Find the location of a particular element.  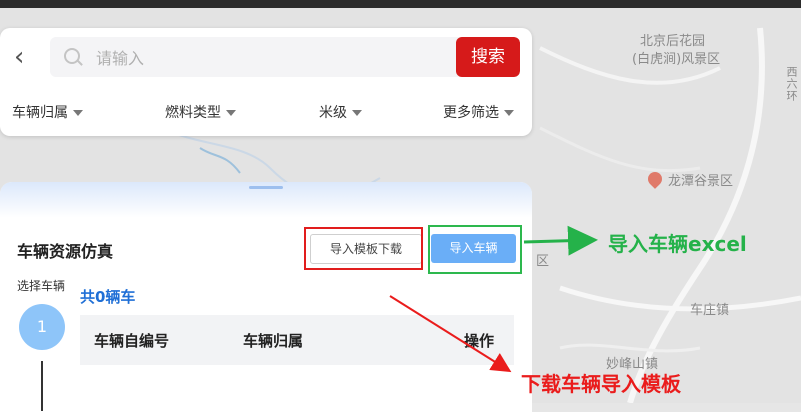

green-arrow is located at coordinates (560, 240).